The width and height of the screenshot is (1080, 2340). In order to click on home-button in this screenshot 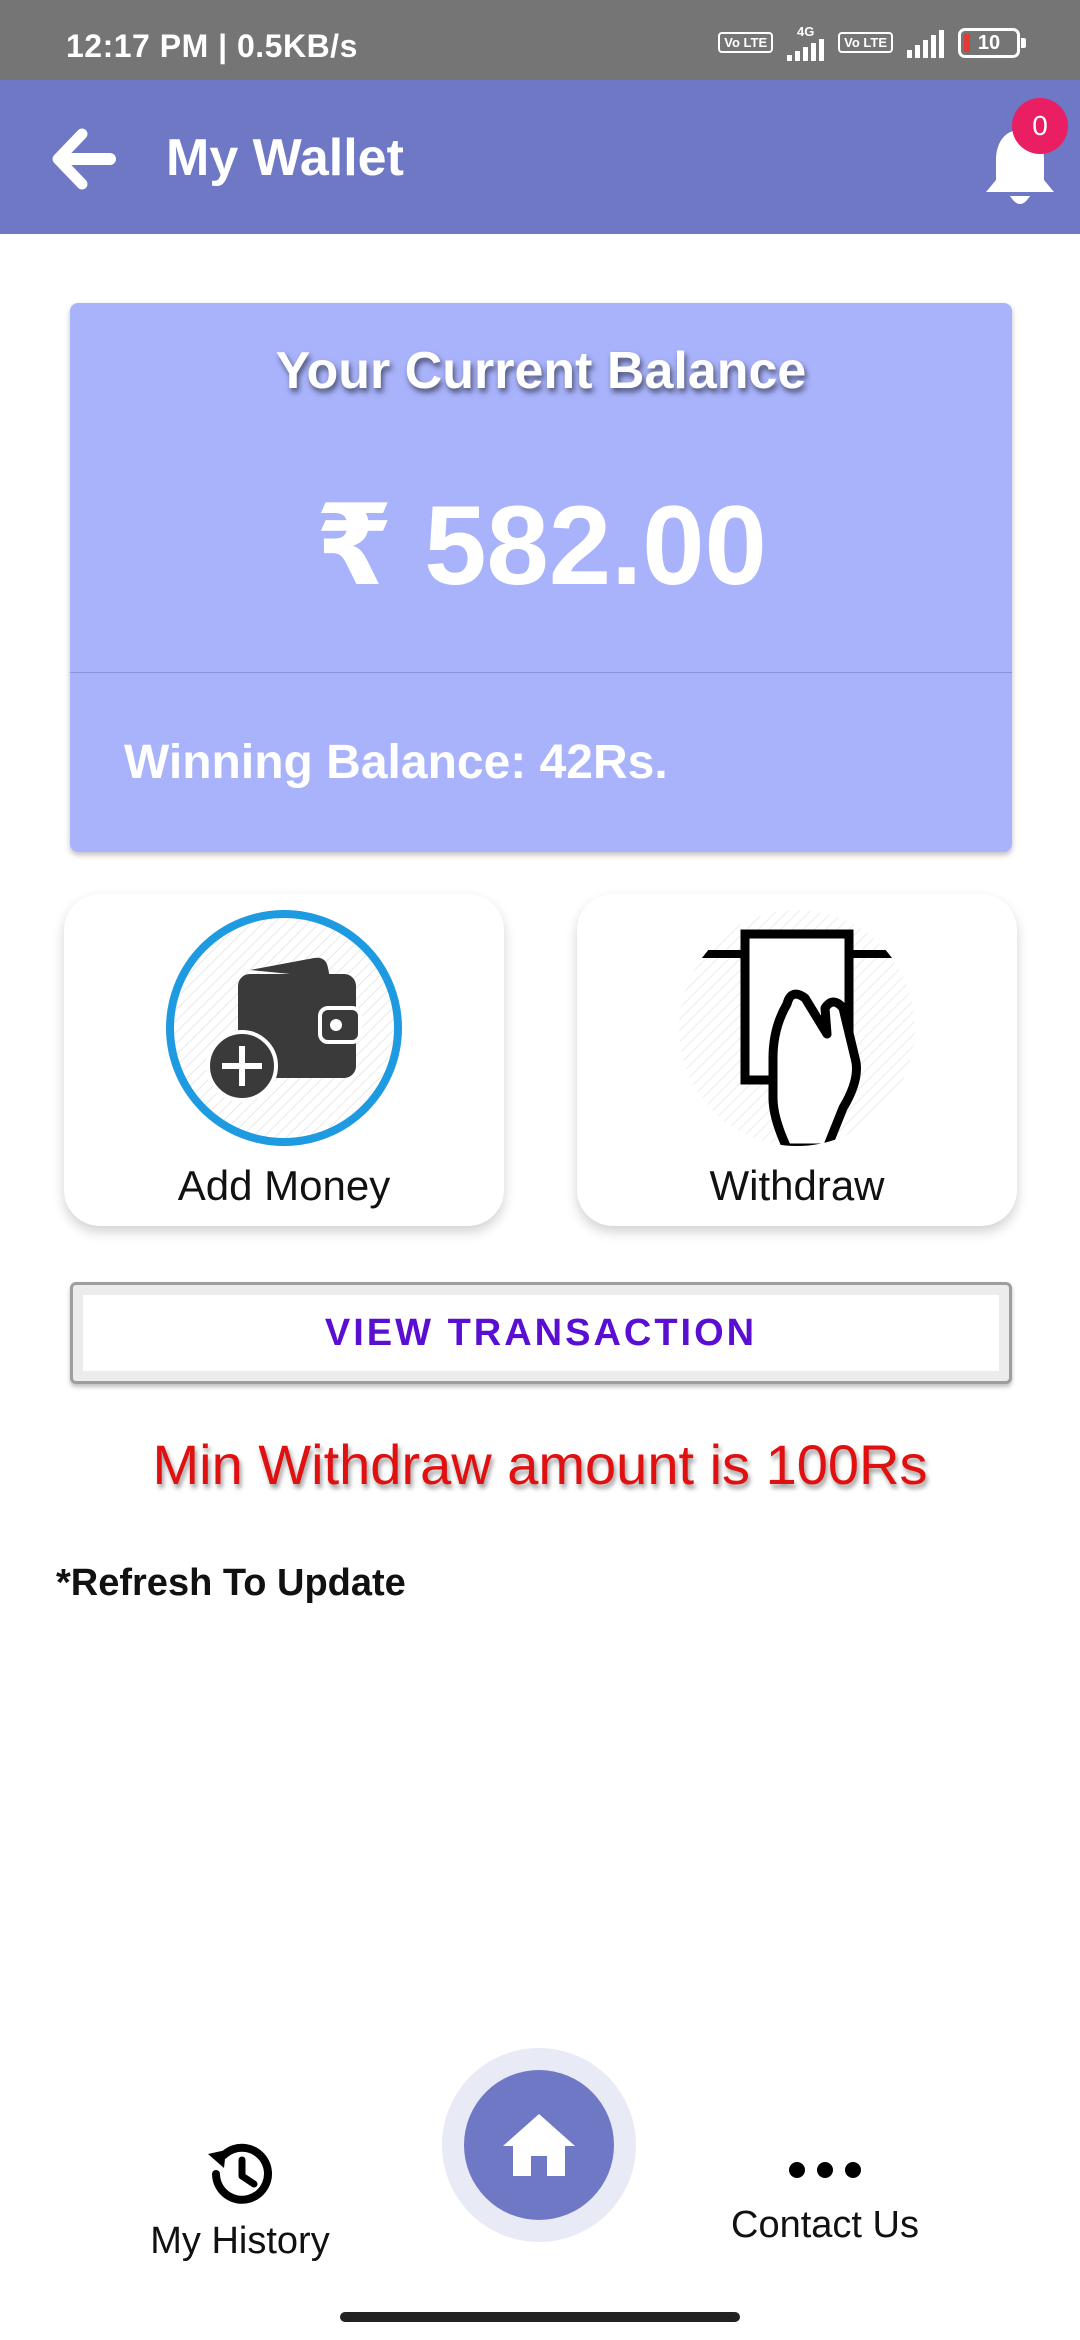, I will do `click(539, 2145)`.